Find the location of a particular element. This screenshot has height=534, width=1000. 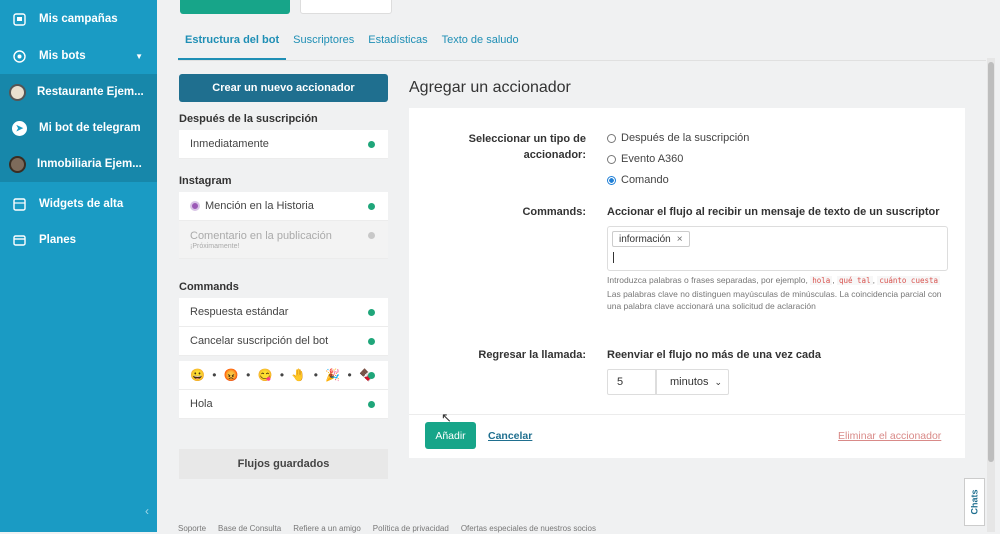

sidebar-item-label: Mis campañas is located at coordinates (78, 19).